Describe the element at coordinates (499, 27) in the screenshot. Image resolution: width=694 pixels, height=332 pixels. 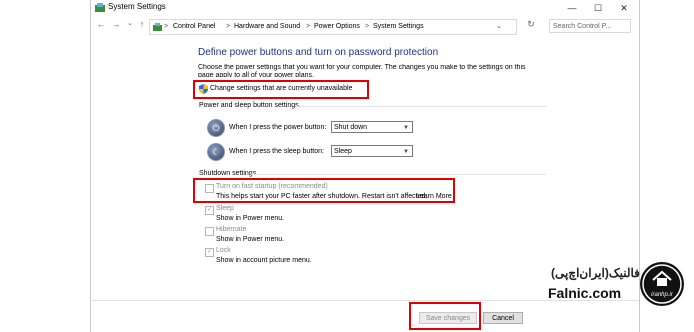
I see `address-dropdown-icon: ⌄` at that location.